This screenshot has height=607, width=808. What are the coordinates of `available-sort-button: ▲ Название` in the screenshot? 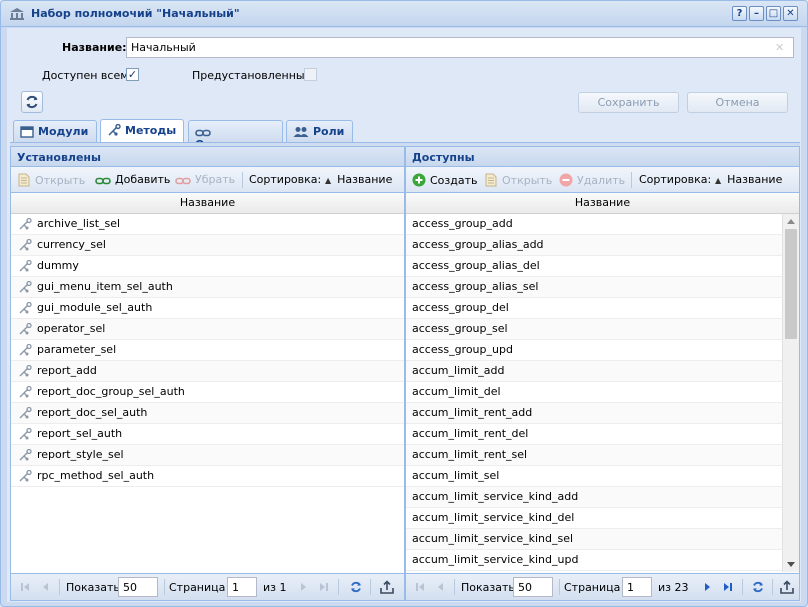 It's located at (748, 179).